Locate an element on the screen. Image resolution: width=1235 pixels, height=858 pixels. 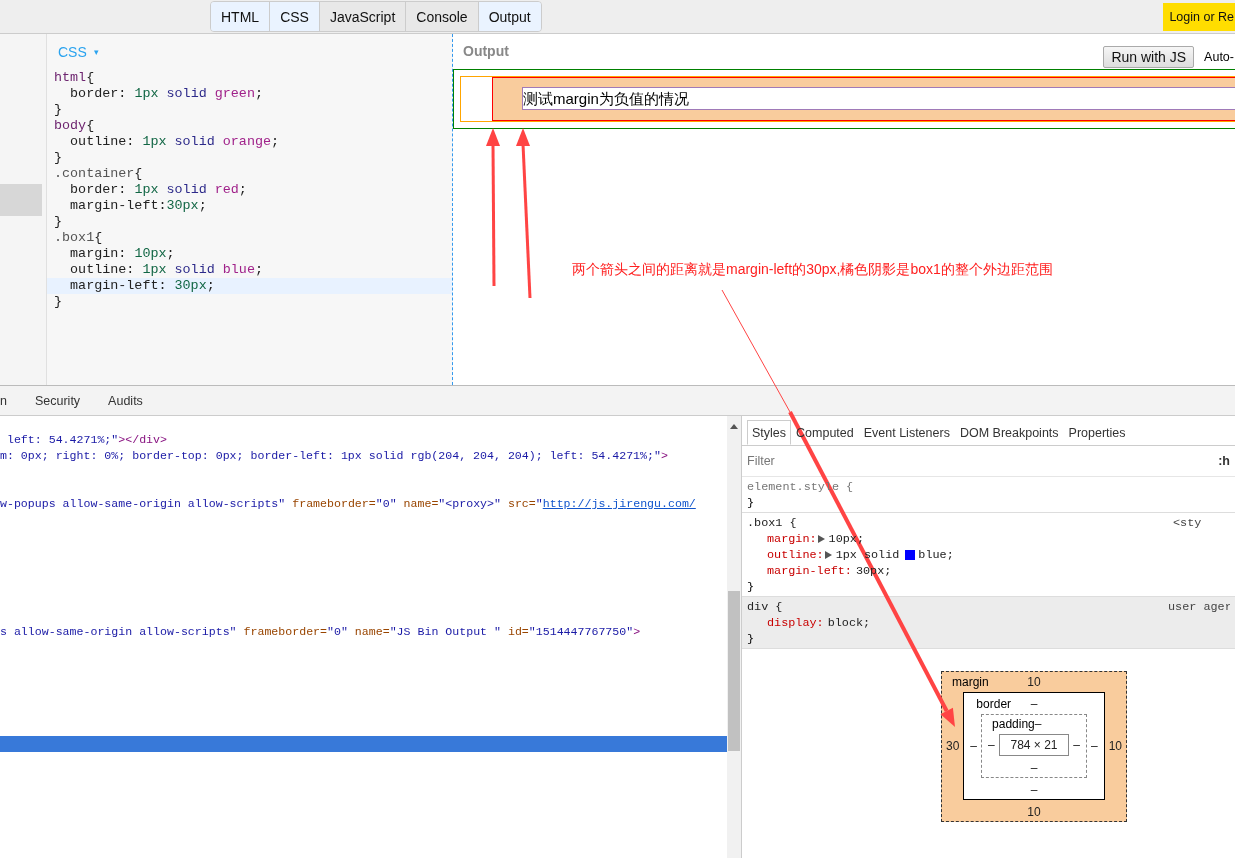
code-line: body{ is located at coordinates (74, 126).